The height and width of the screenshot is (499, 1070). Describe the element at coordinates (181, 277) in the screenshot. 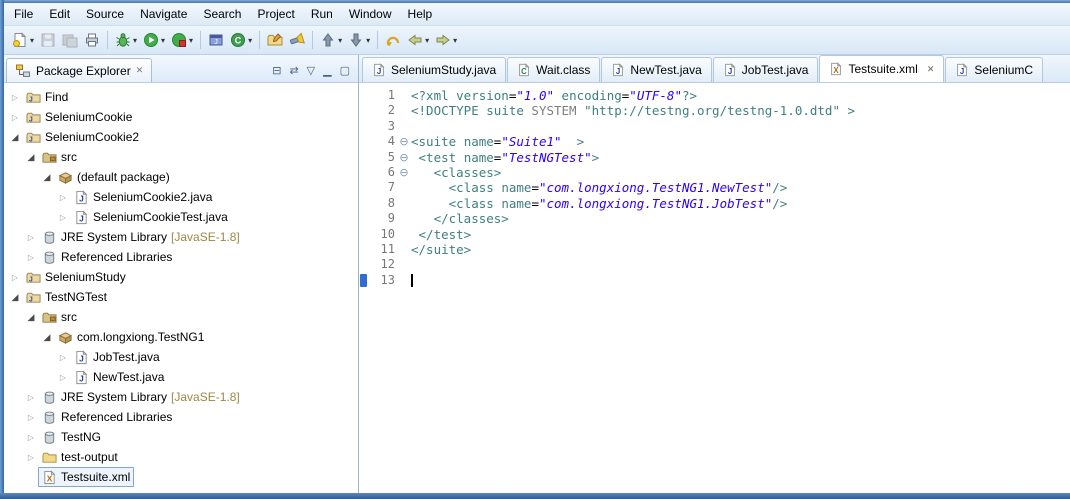

I see `tree-item-seleniumstudy: ▷ J SeleniumStudy` at that location.